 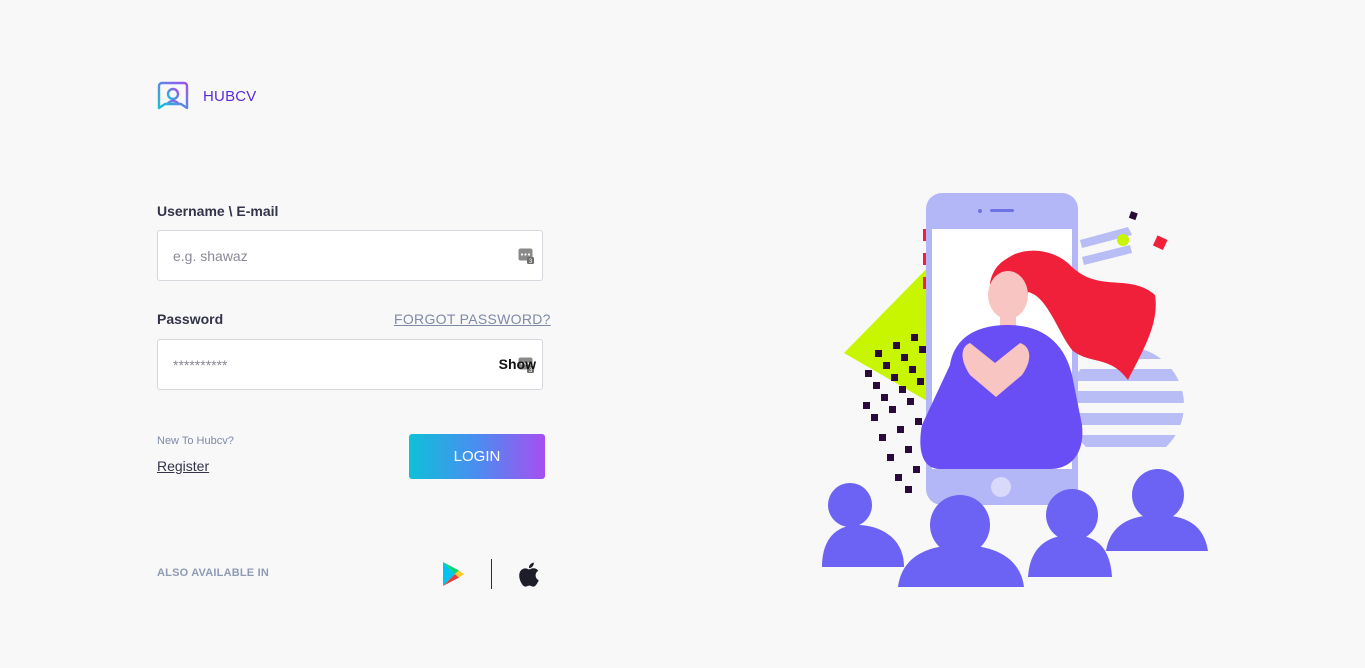 I want to click on username-input, so click(x=333, y=255).